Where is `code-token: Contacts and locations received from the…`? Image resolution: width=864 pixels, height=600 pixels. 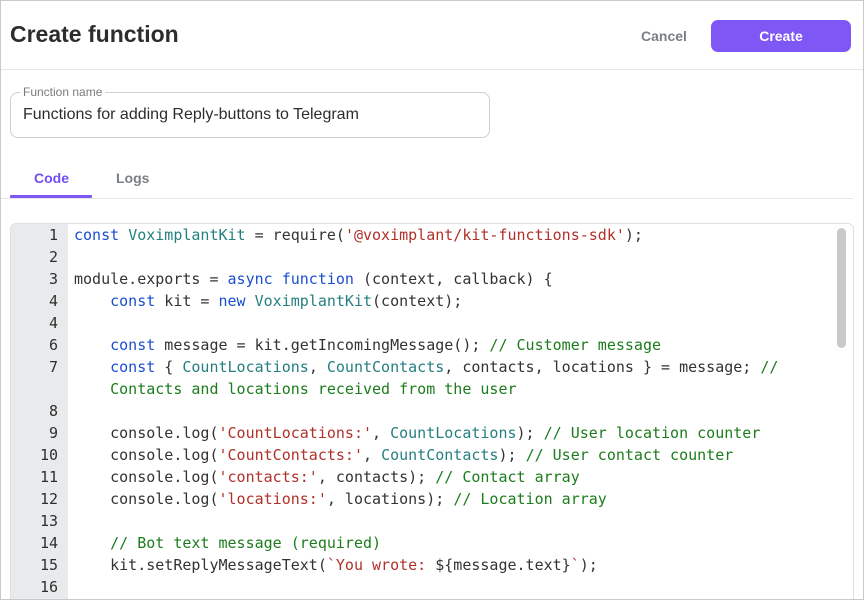 code-token: Contacts and locations received from the… is located at coordinates (313, 389).